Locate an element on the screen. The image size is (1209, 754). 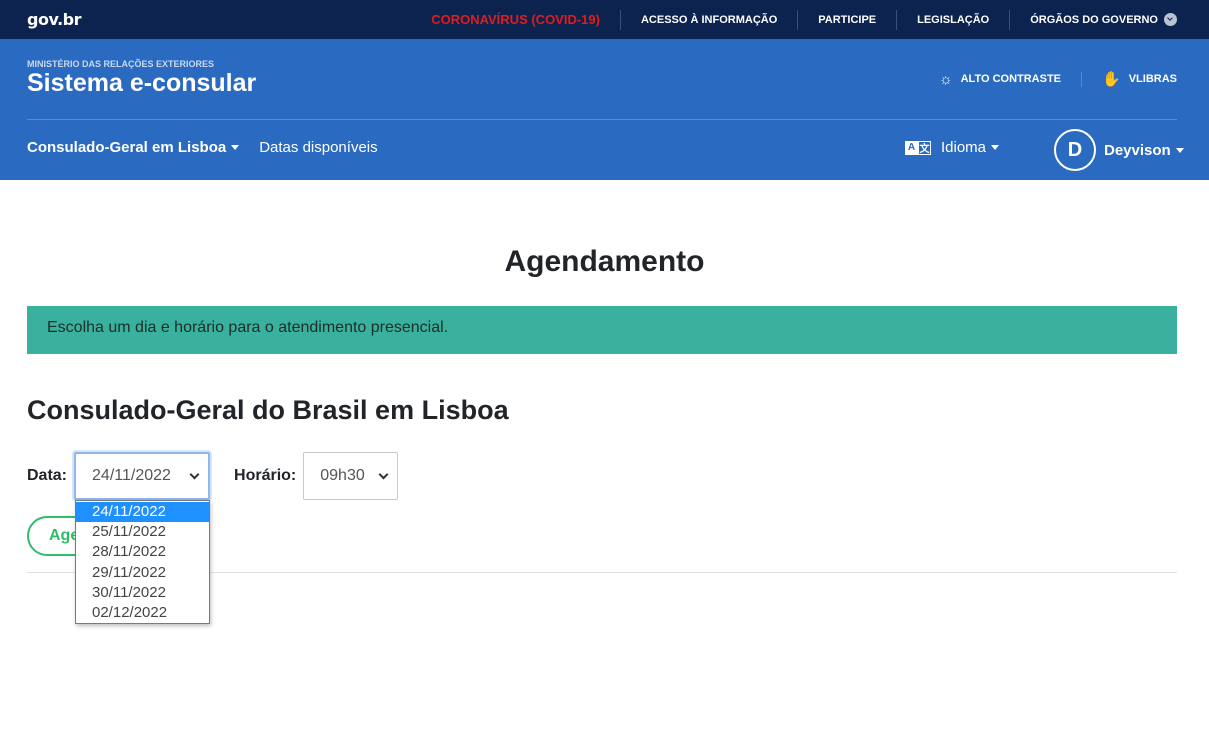
legislacao-link: LEGISLAÇÃO is located at coordinates (952, 19).